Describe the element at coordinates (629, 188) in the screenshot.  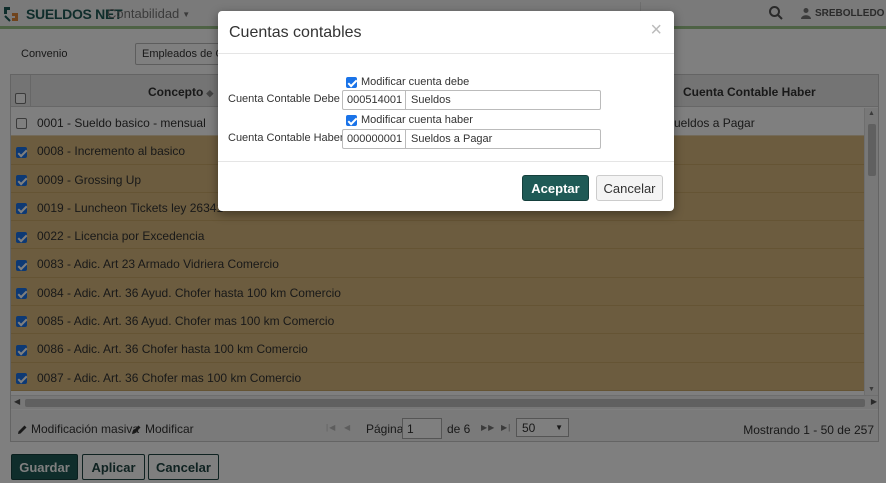
I see `modal-cancel-button: Cancelar` at that location.